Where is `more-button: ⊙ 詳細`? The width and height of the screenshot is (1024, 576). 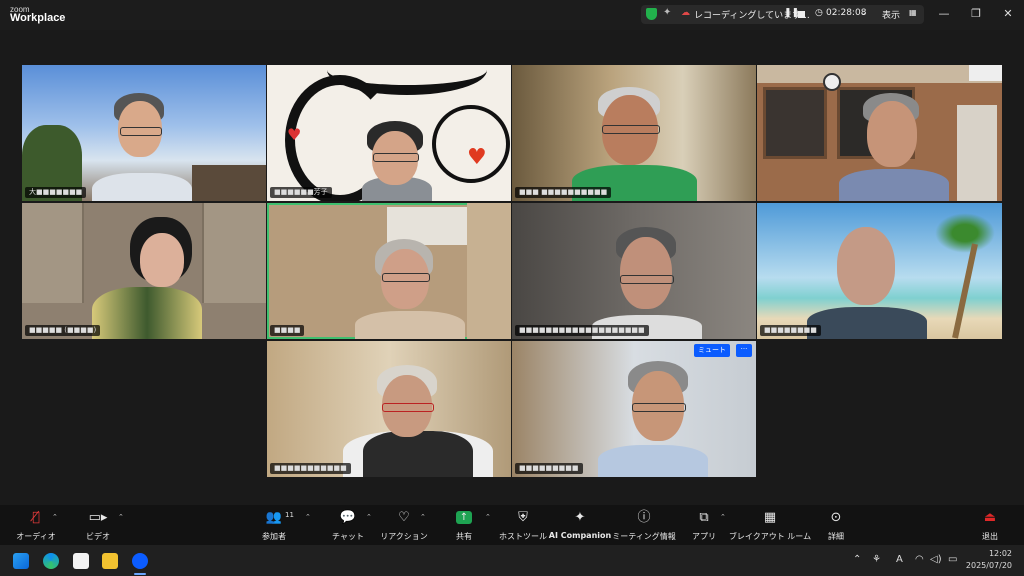
more-button: ⊙ 詳細 is located at coordinates (836, 525).